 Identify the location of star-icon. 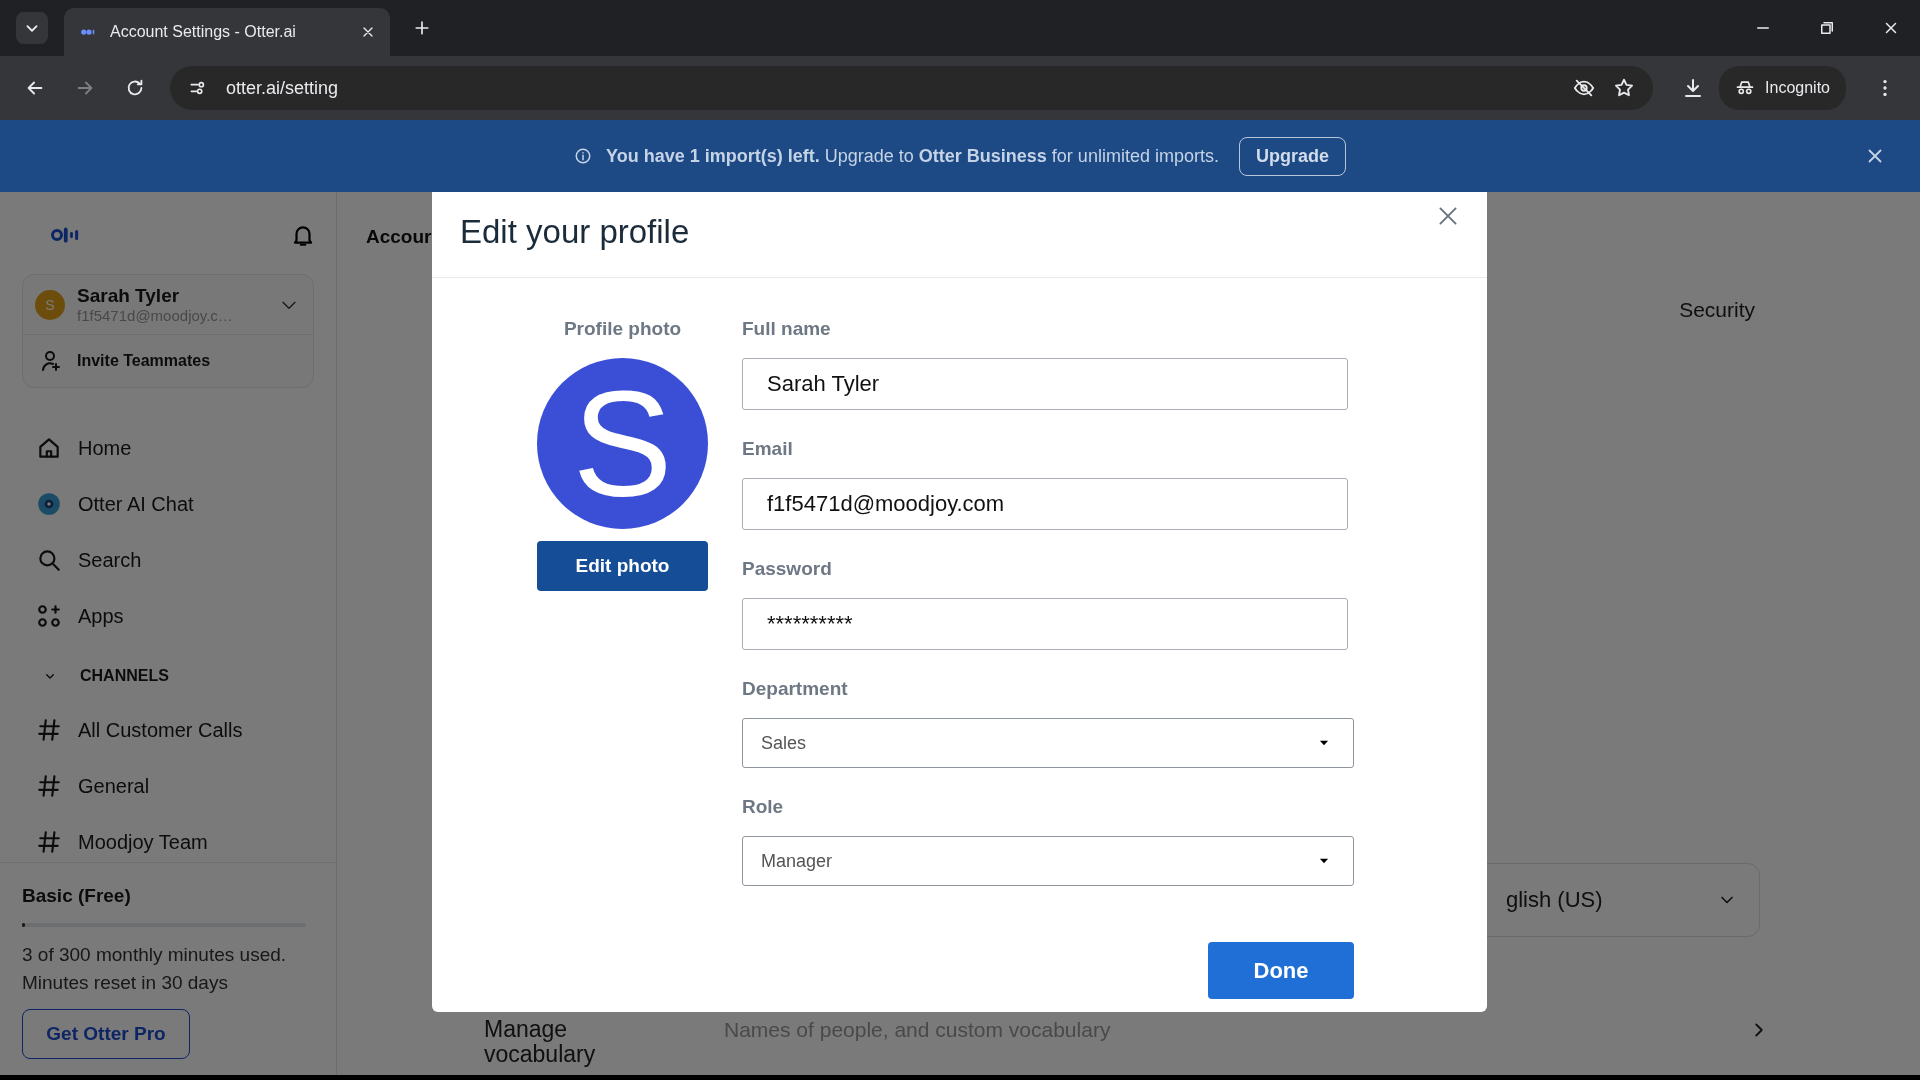
(1624, 88).